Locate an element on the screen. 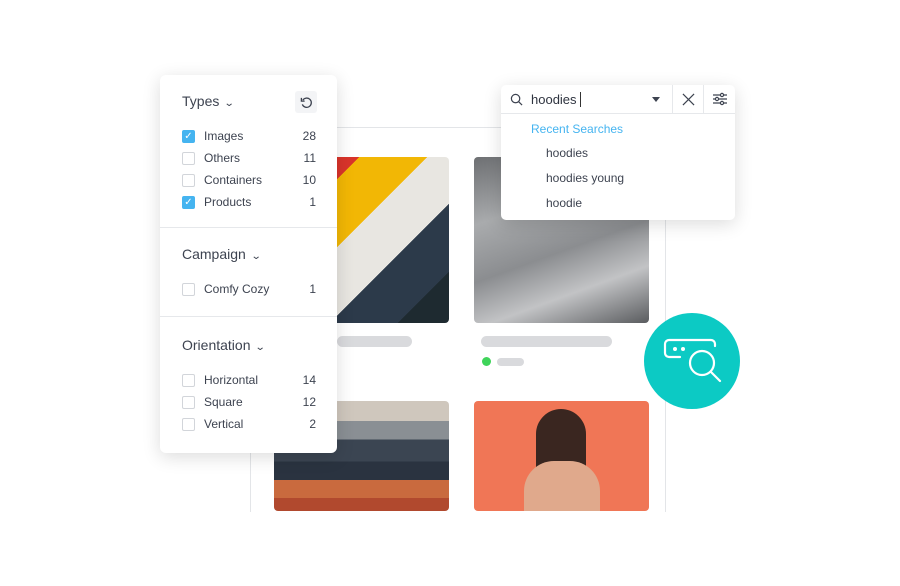  sliders-icon is located at coordinates (720, 99).